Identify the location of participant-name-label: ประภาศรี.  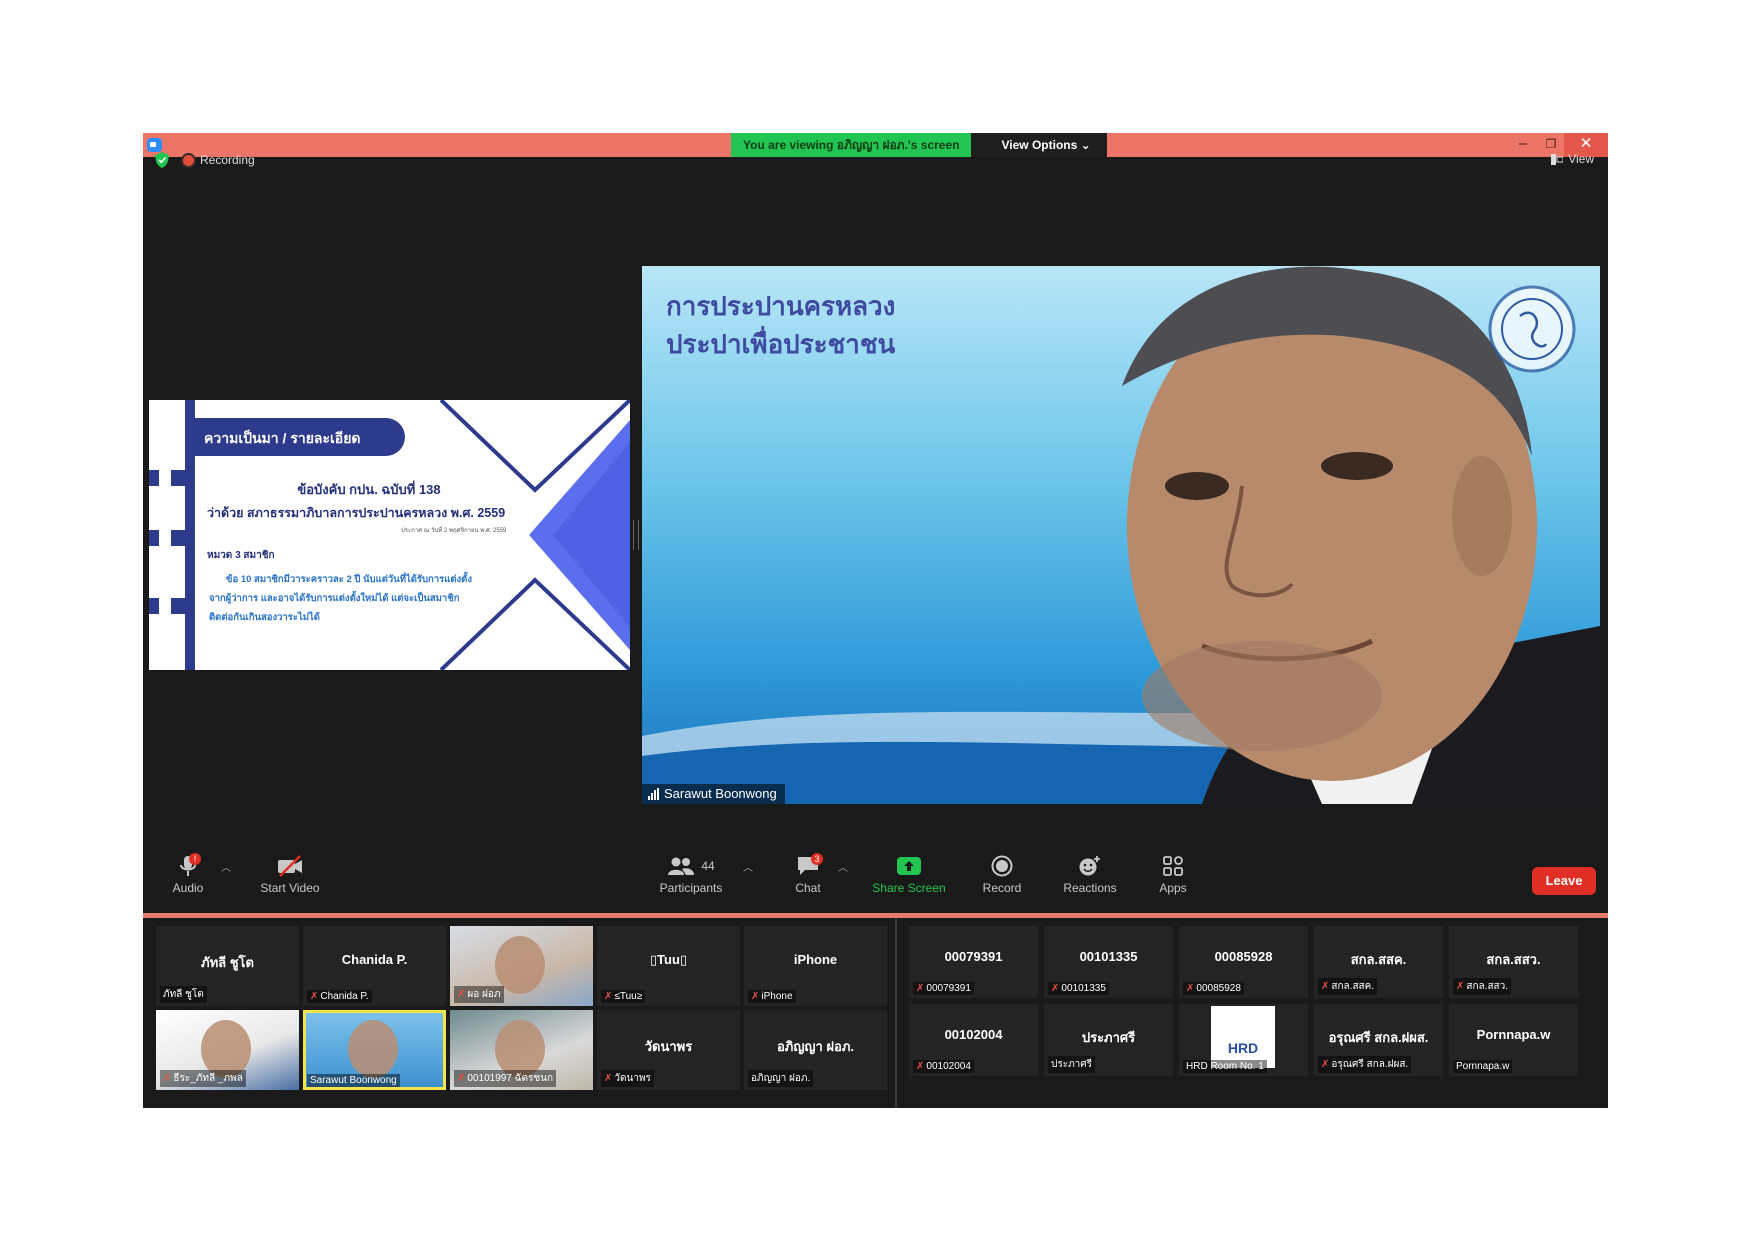
(1072, 1064).